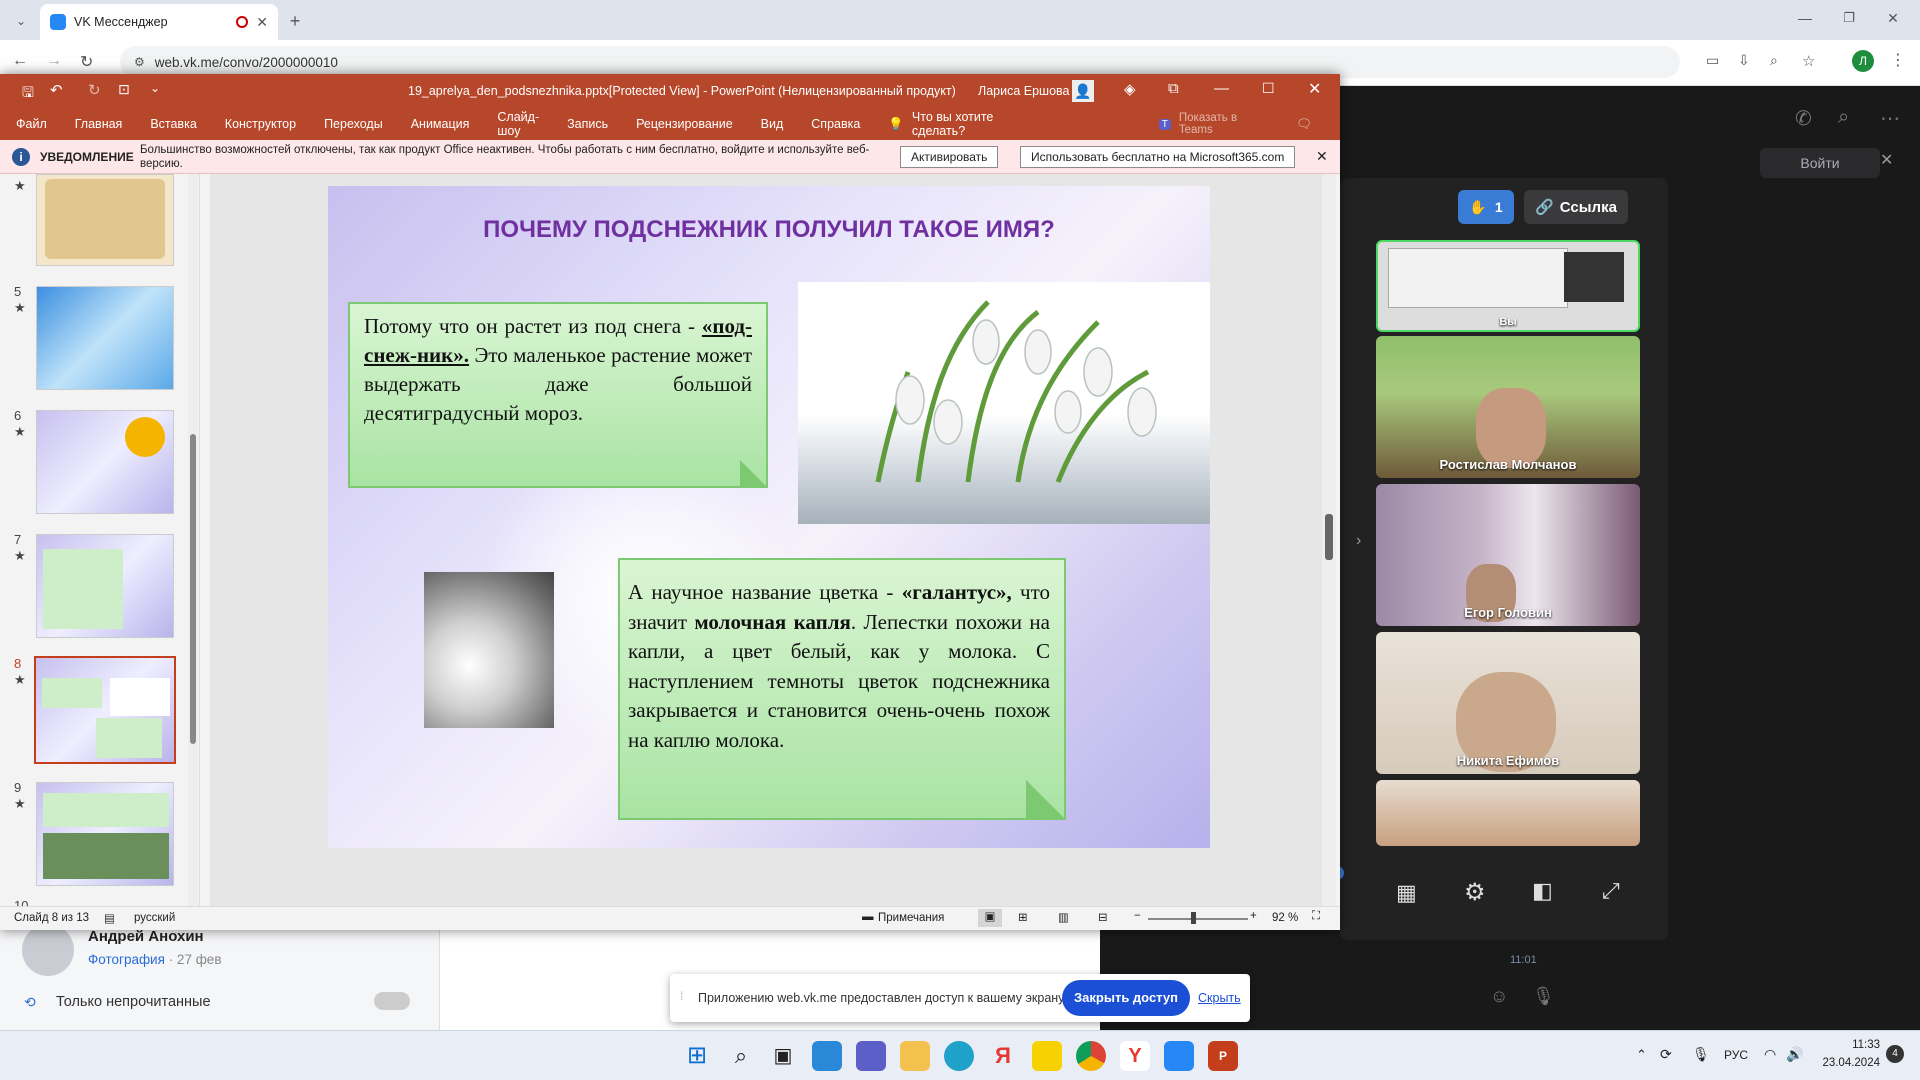 Image resolution: width=1920 pixels, height=1080 pixels. What do you see at coordinates (109, 918) in the screenshot?
I see `accessibility-icon: ▤` at bounding box center [109, 918].